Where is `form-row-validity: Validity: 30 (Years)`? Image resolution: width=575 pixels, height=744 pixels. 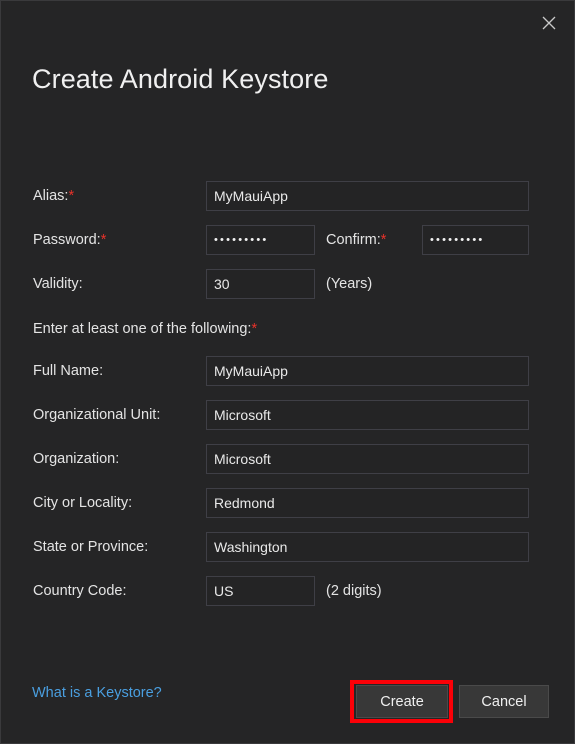 form-row-validity: Validity: 30 (Years) is located at coordinates (287, 284).